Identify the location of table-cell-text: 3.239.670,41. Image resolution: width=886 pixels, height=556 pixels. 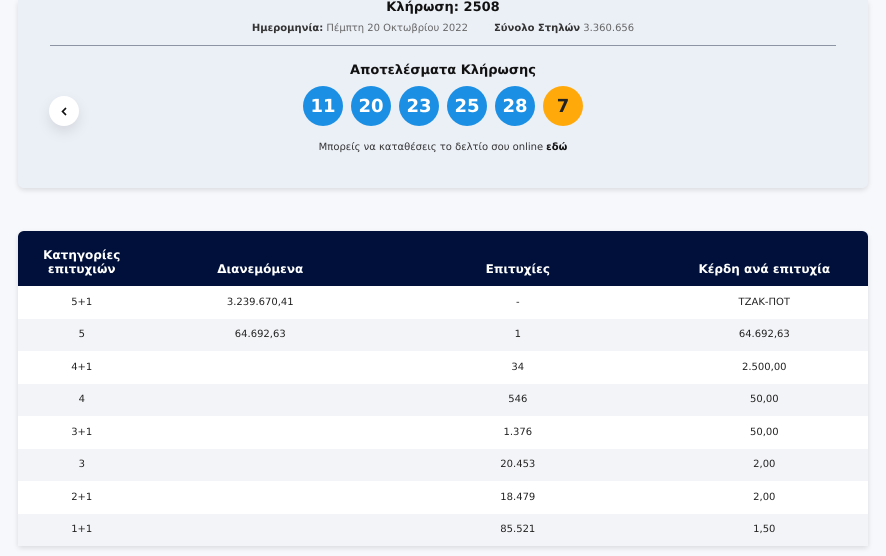
(260, 302).